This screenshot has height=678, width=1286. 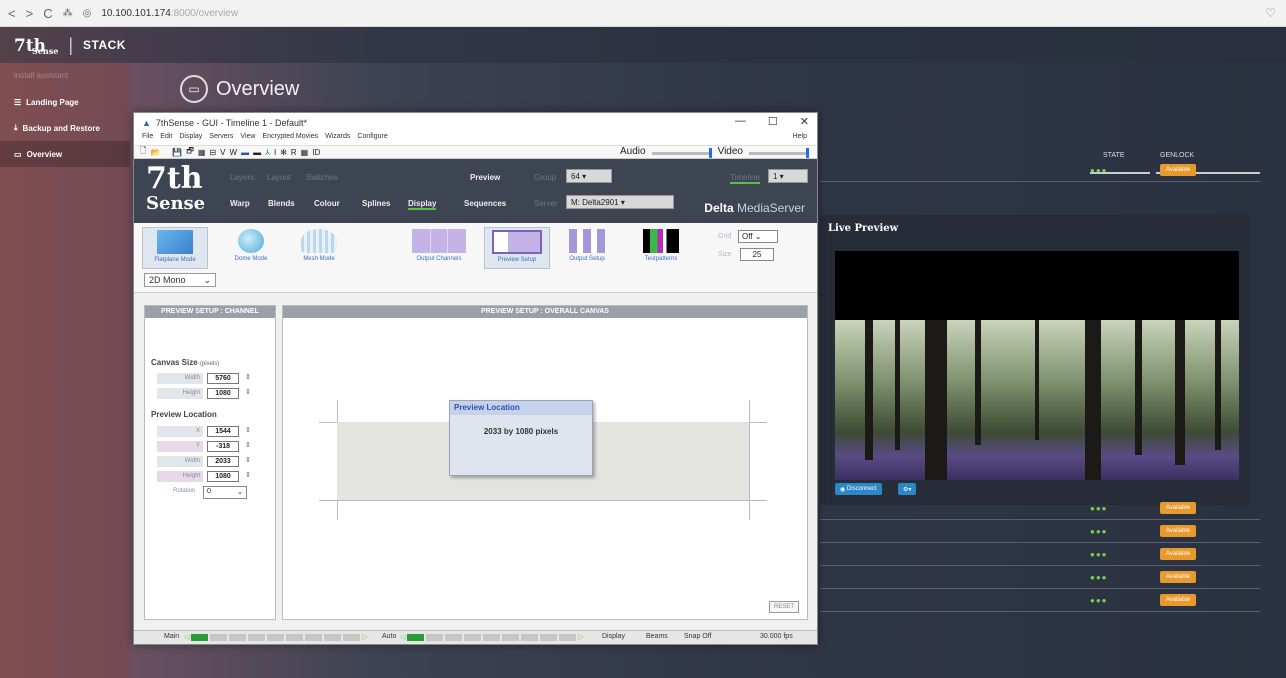 What do you see at coordinates (372, 139) in the screenshot?
I see `menu-configure: Configure` at bounding box center [372, 139].